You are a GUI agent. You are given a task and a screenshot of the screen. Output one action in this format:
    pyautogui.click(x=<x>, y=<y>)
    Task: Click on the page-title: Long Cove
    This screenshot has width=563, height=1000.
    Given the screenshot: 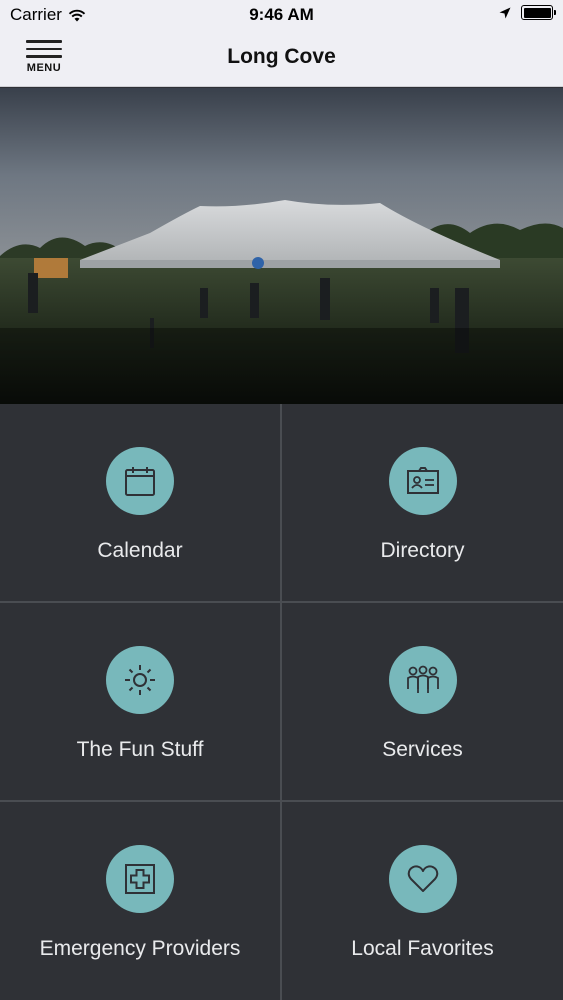 What is the action you would take?
    pyautogui.click(x=281, y=56)
    